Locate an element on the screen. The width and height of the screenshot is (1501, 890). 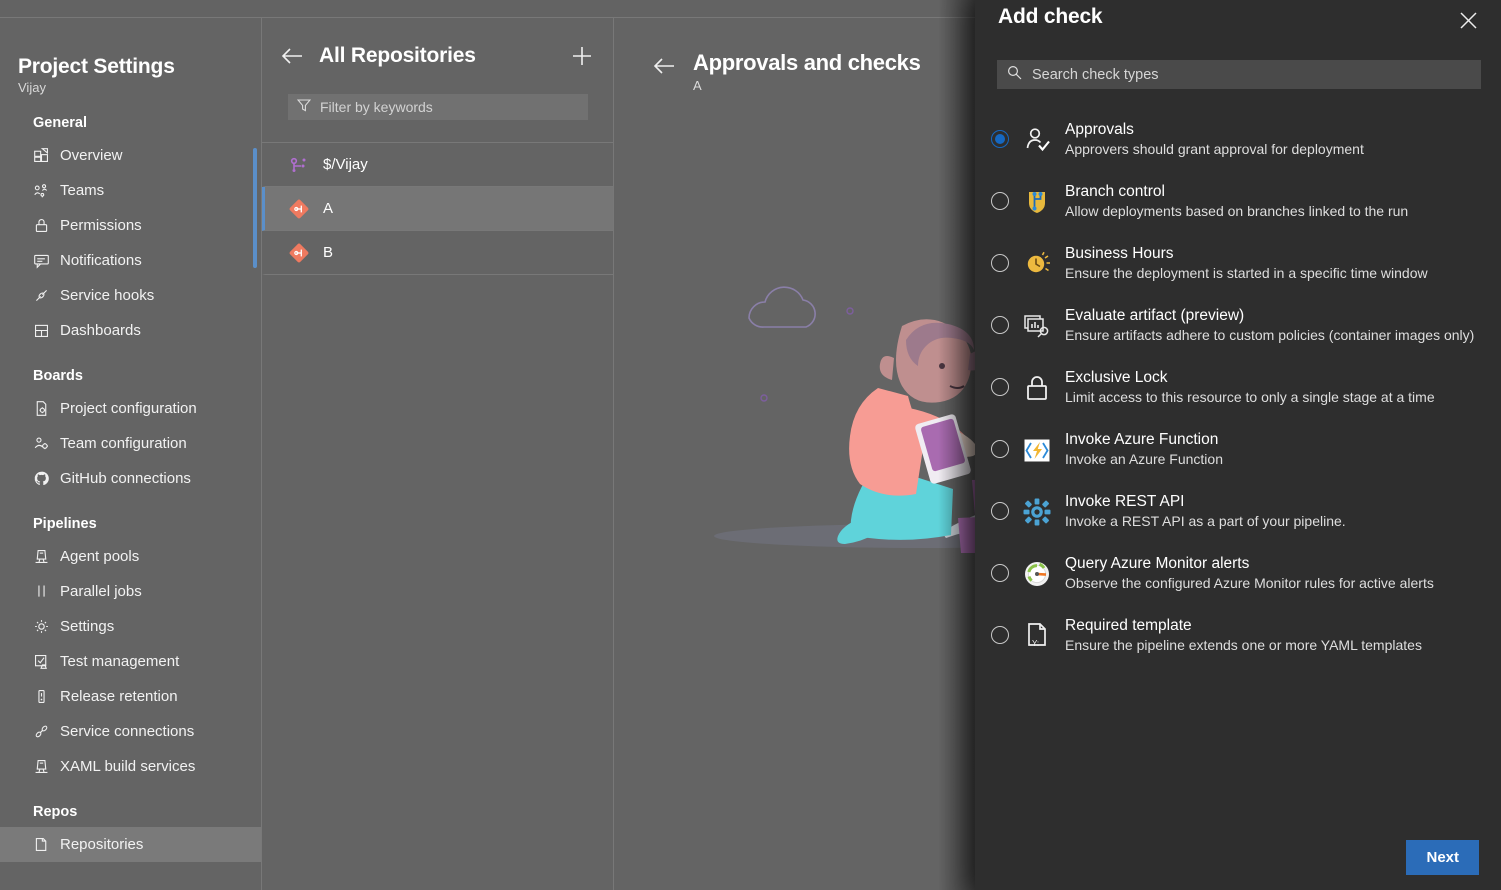
repository-row: B is located at coordinates (438, 253).